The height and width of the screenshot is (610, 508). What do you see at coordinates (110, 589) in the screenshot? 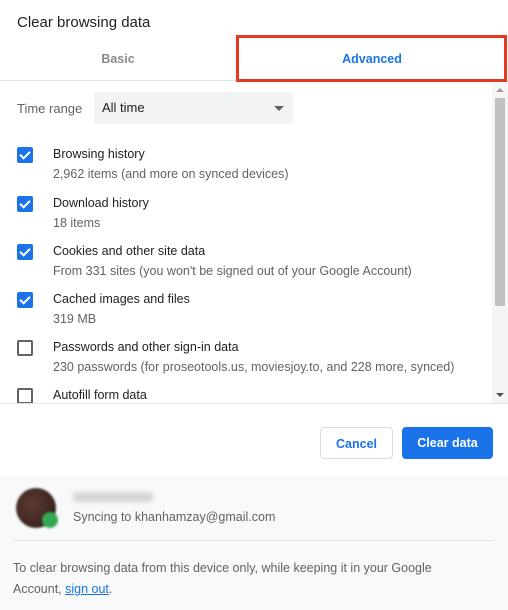
I see `info-text-end: .` at bounding box center [110, 589].